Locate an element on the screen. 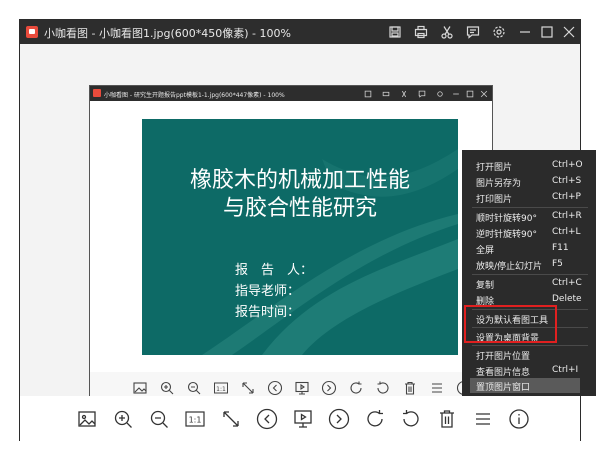 The width and height of the screenshot is (600, 460). window-title: 小咖看图 - 小咖看图1.jpg(600*450像素) - 100% is located at coordinates (167, 33).